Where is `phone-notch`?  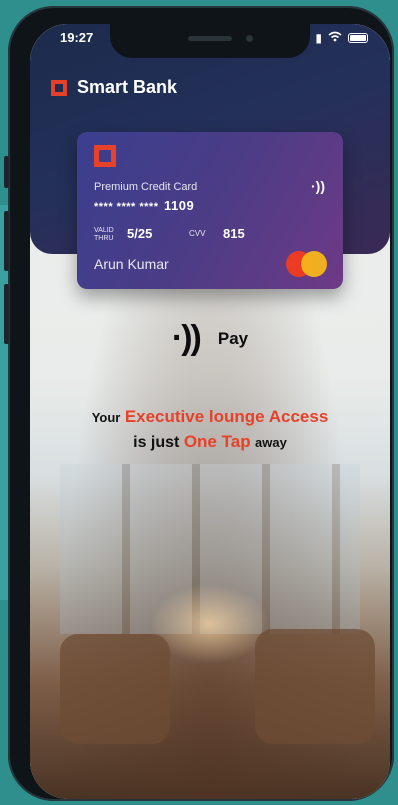 phone-notch is located at coordinates (210, 41).